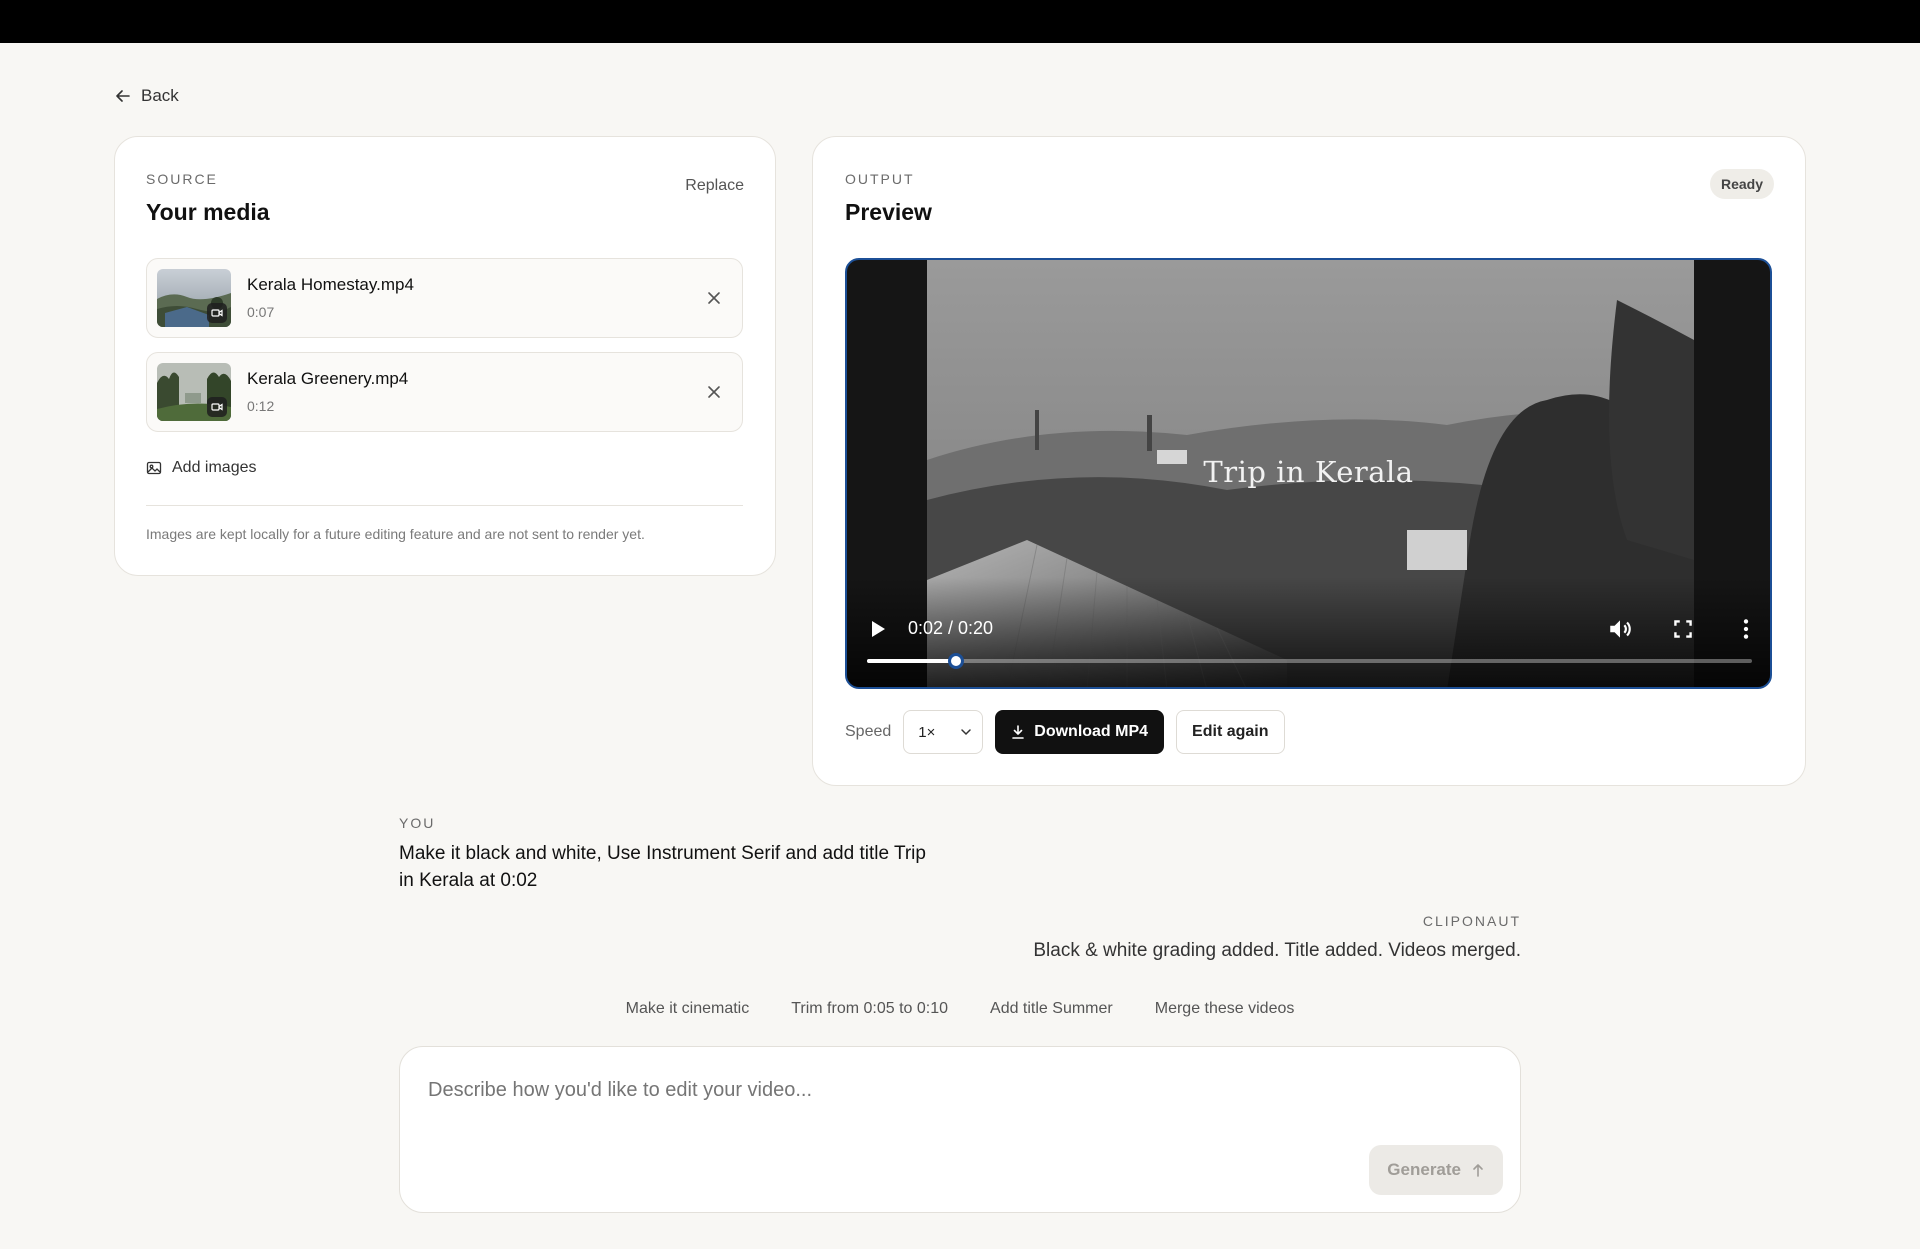  I want to click on back-button: Back, so click(147, 96).